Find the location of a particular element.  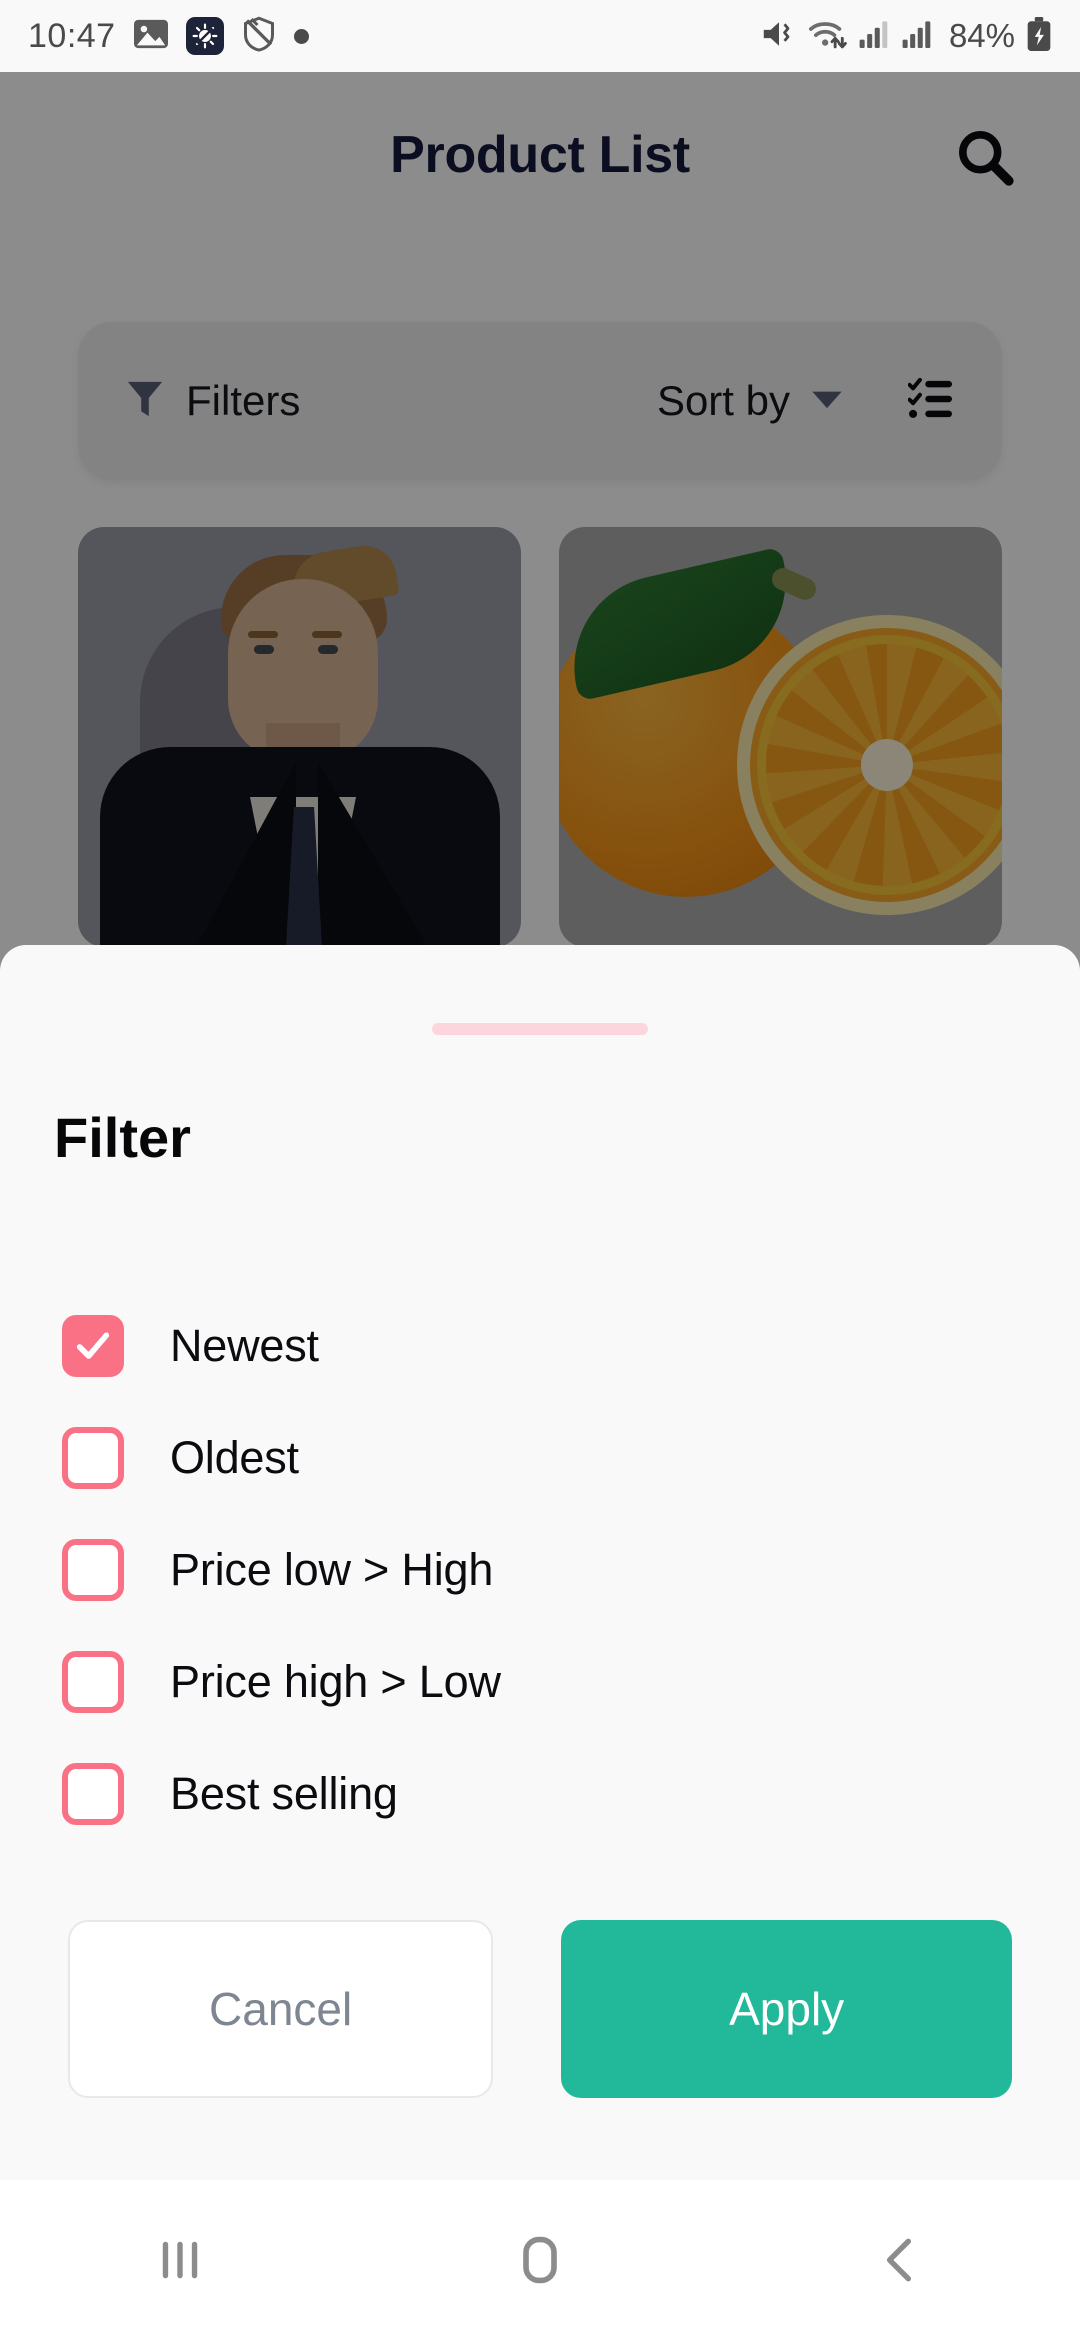

signal-1-icon is located at coordinates (875, 36).